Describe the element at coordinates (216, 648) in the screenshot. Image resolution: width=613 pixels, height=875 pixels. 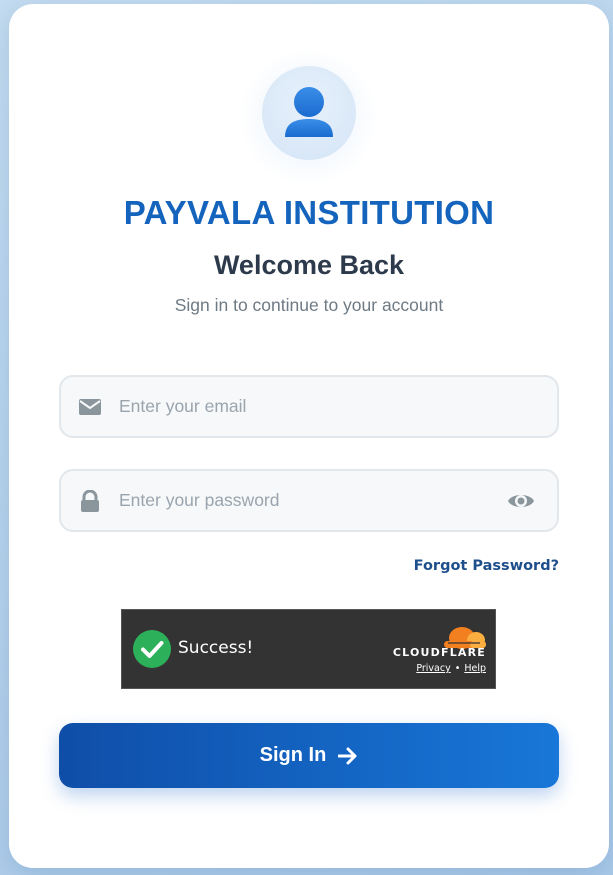
I see `captcha-status: Success!` at that location.